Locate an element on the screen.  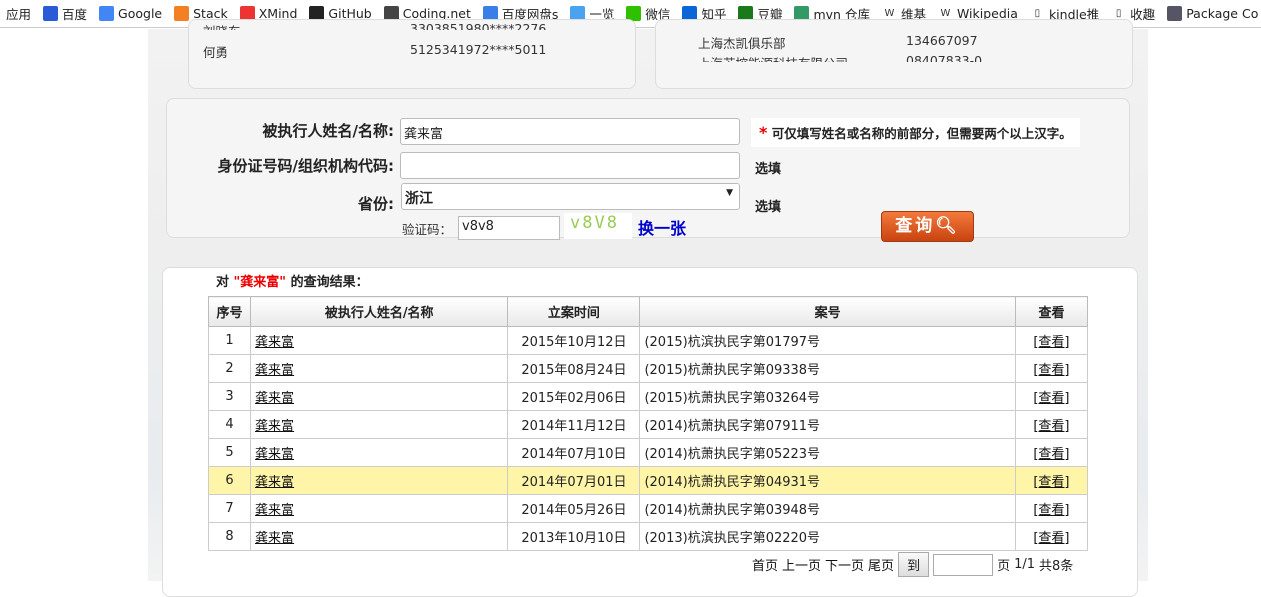
column-header: 查看 is located at coordinates (1051, 311).